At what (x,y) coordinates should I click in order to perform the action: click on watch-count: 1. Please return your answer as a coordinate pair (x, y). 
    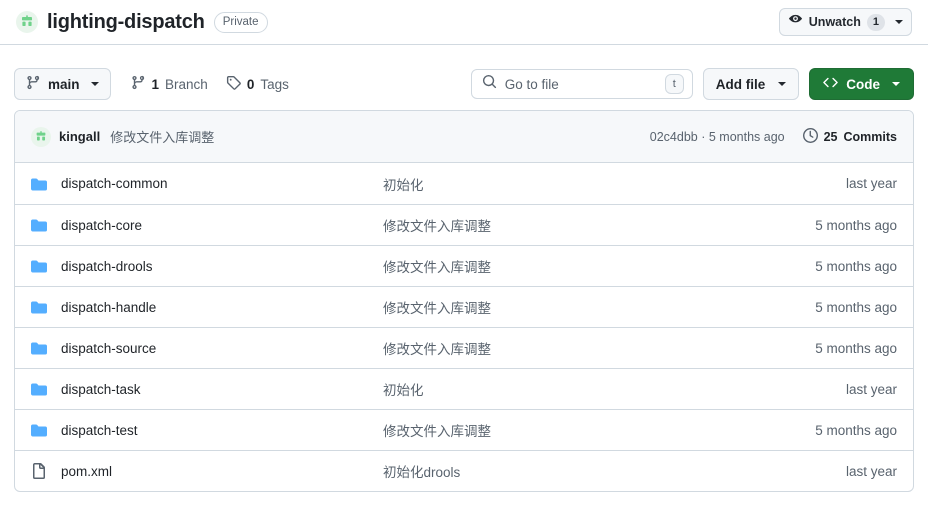
    Looking at the image, I should click on (875, 22).